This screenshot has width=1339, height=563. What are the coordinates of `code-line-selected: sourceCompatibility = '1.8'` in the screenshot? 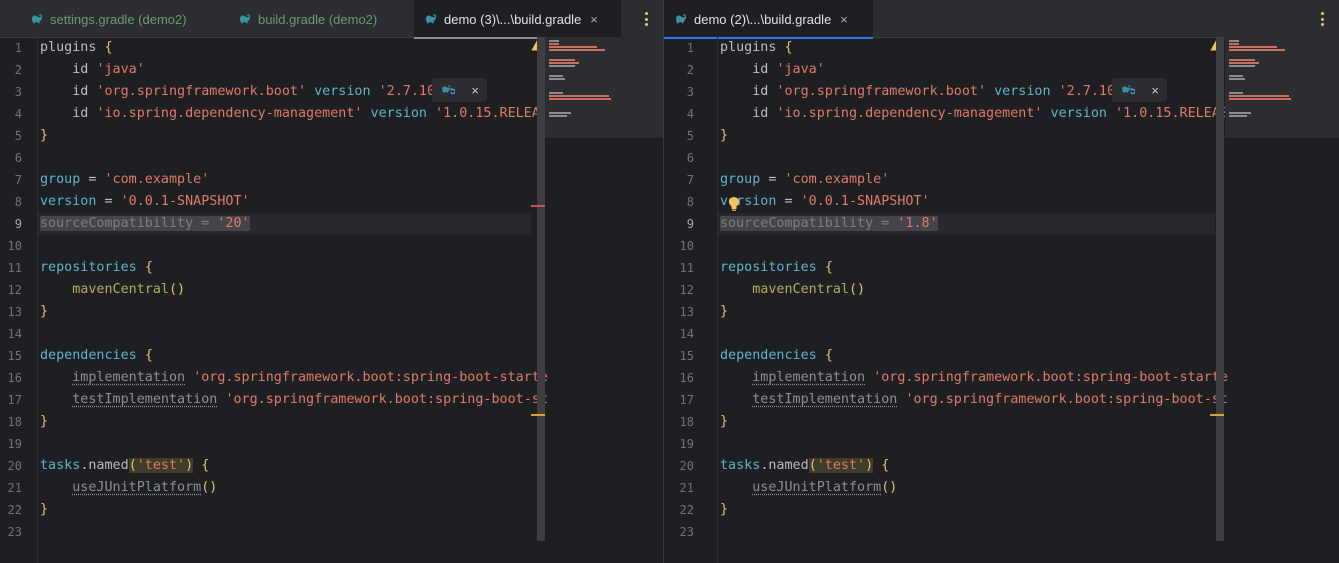 It's located at (829, 223).